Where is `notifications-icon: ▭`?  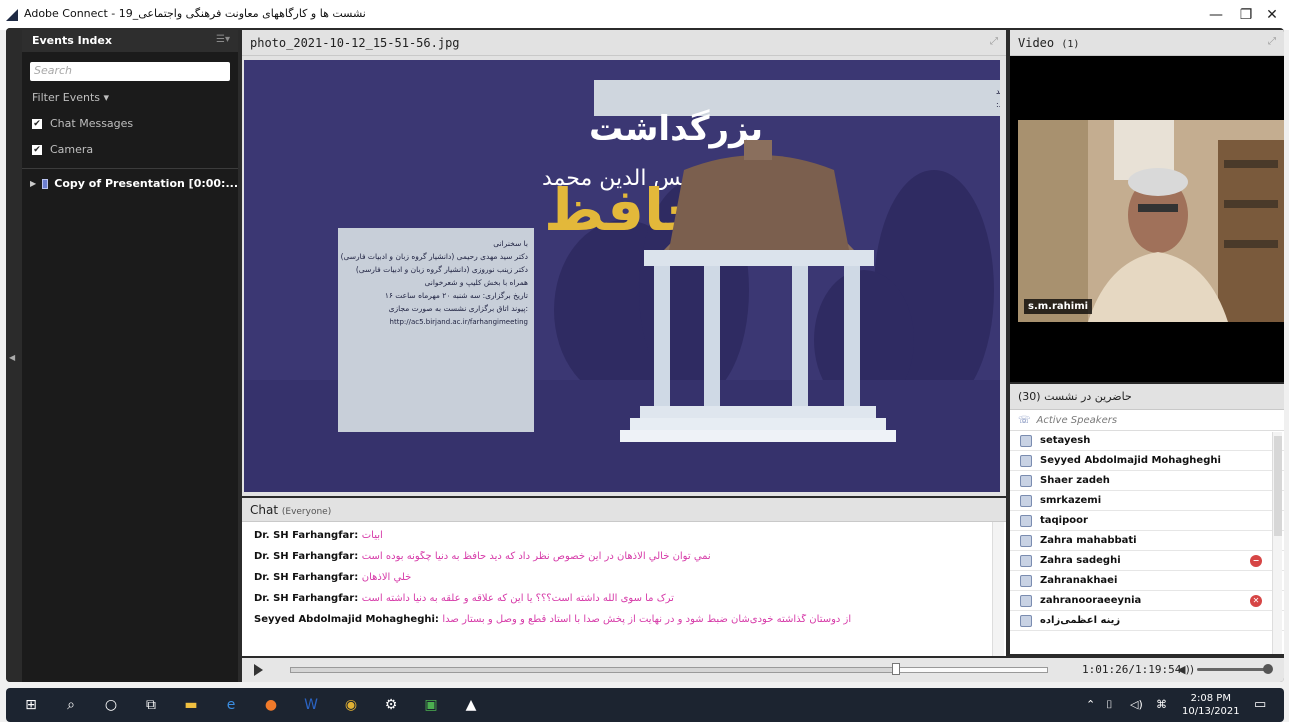 notifications-icon: ▭ is located at coordinates (1260, 704).